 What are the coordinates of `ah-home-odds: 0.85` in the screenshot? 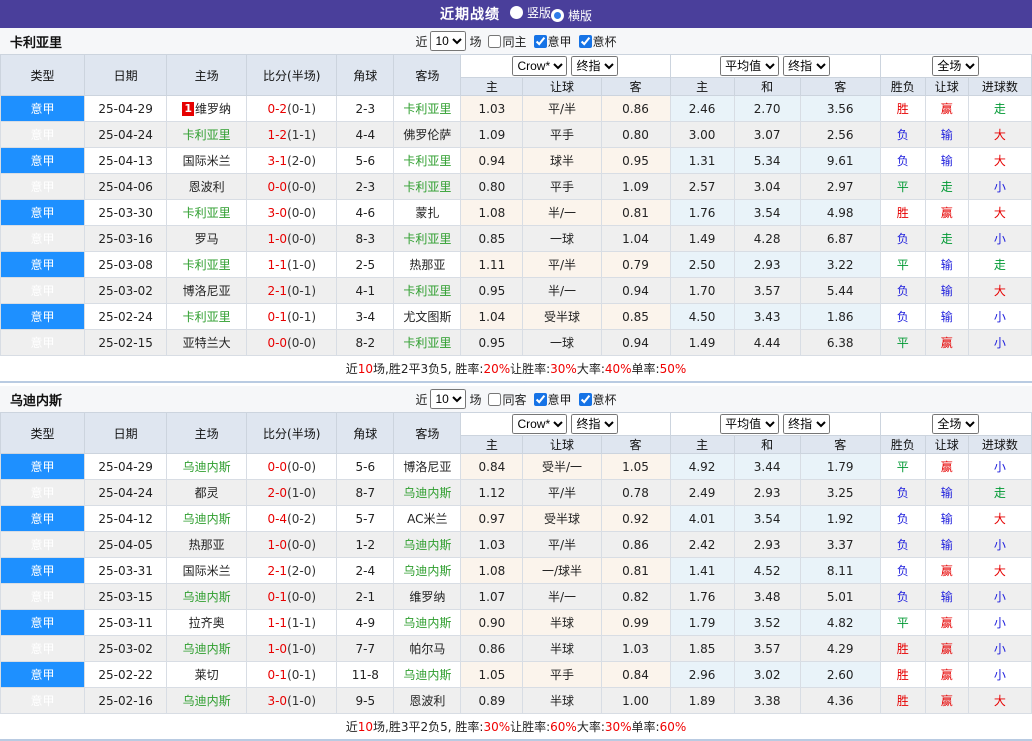 It's located at (492, 238).